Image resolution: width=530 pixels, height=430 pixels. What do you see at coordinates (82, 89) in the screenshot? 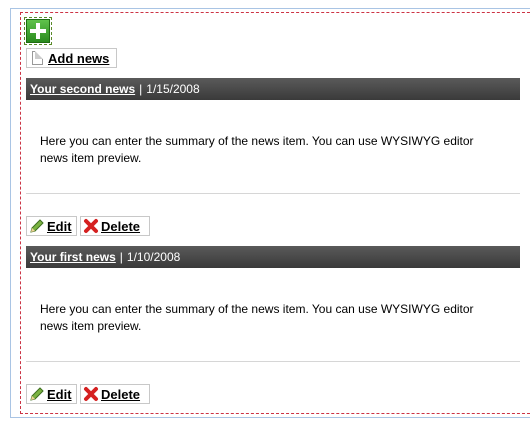
I see `news-title-link: Your second news` at bounding box center [82, 89].